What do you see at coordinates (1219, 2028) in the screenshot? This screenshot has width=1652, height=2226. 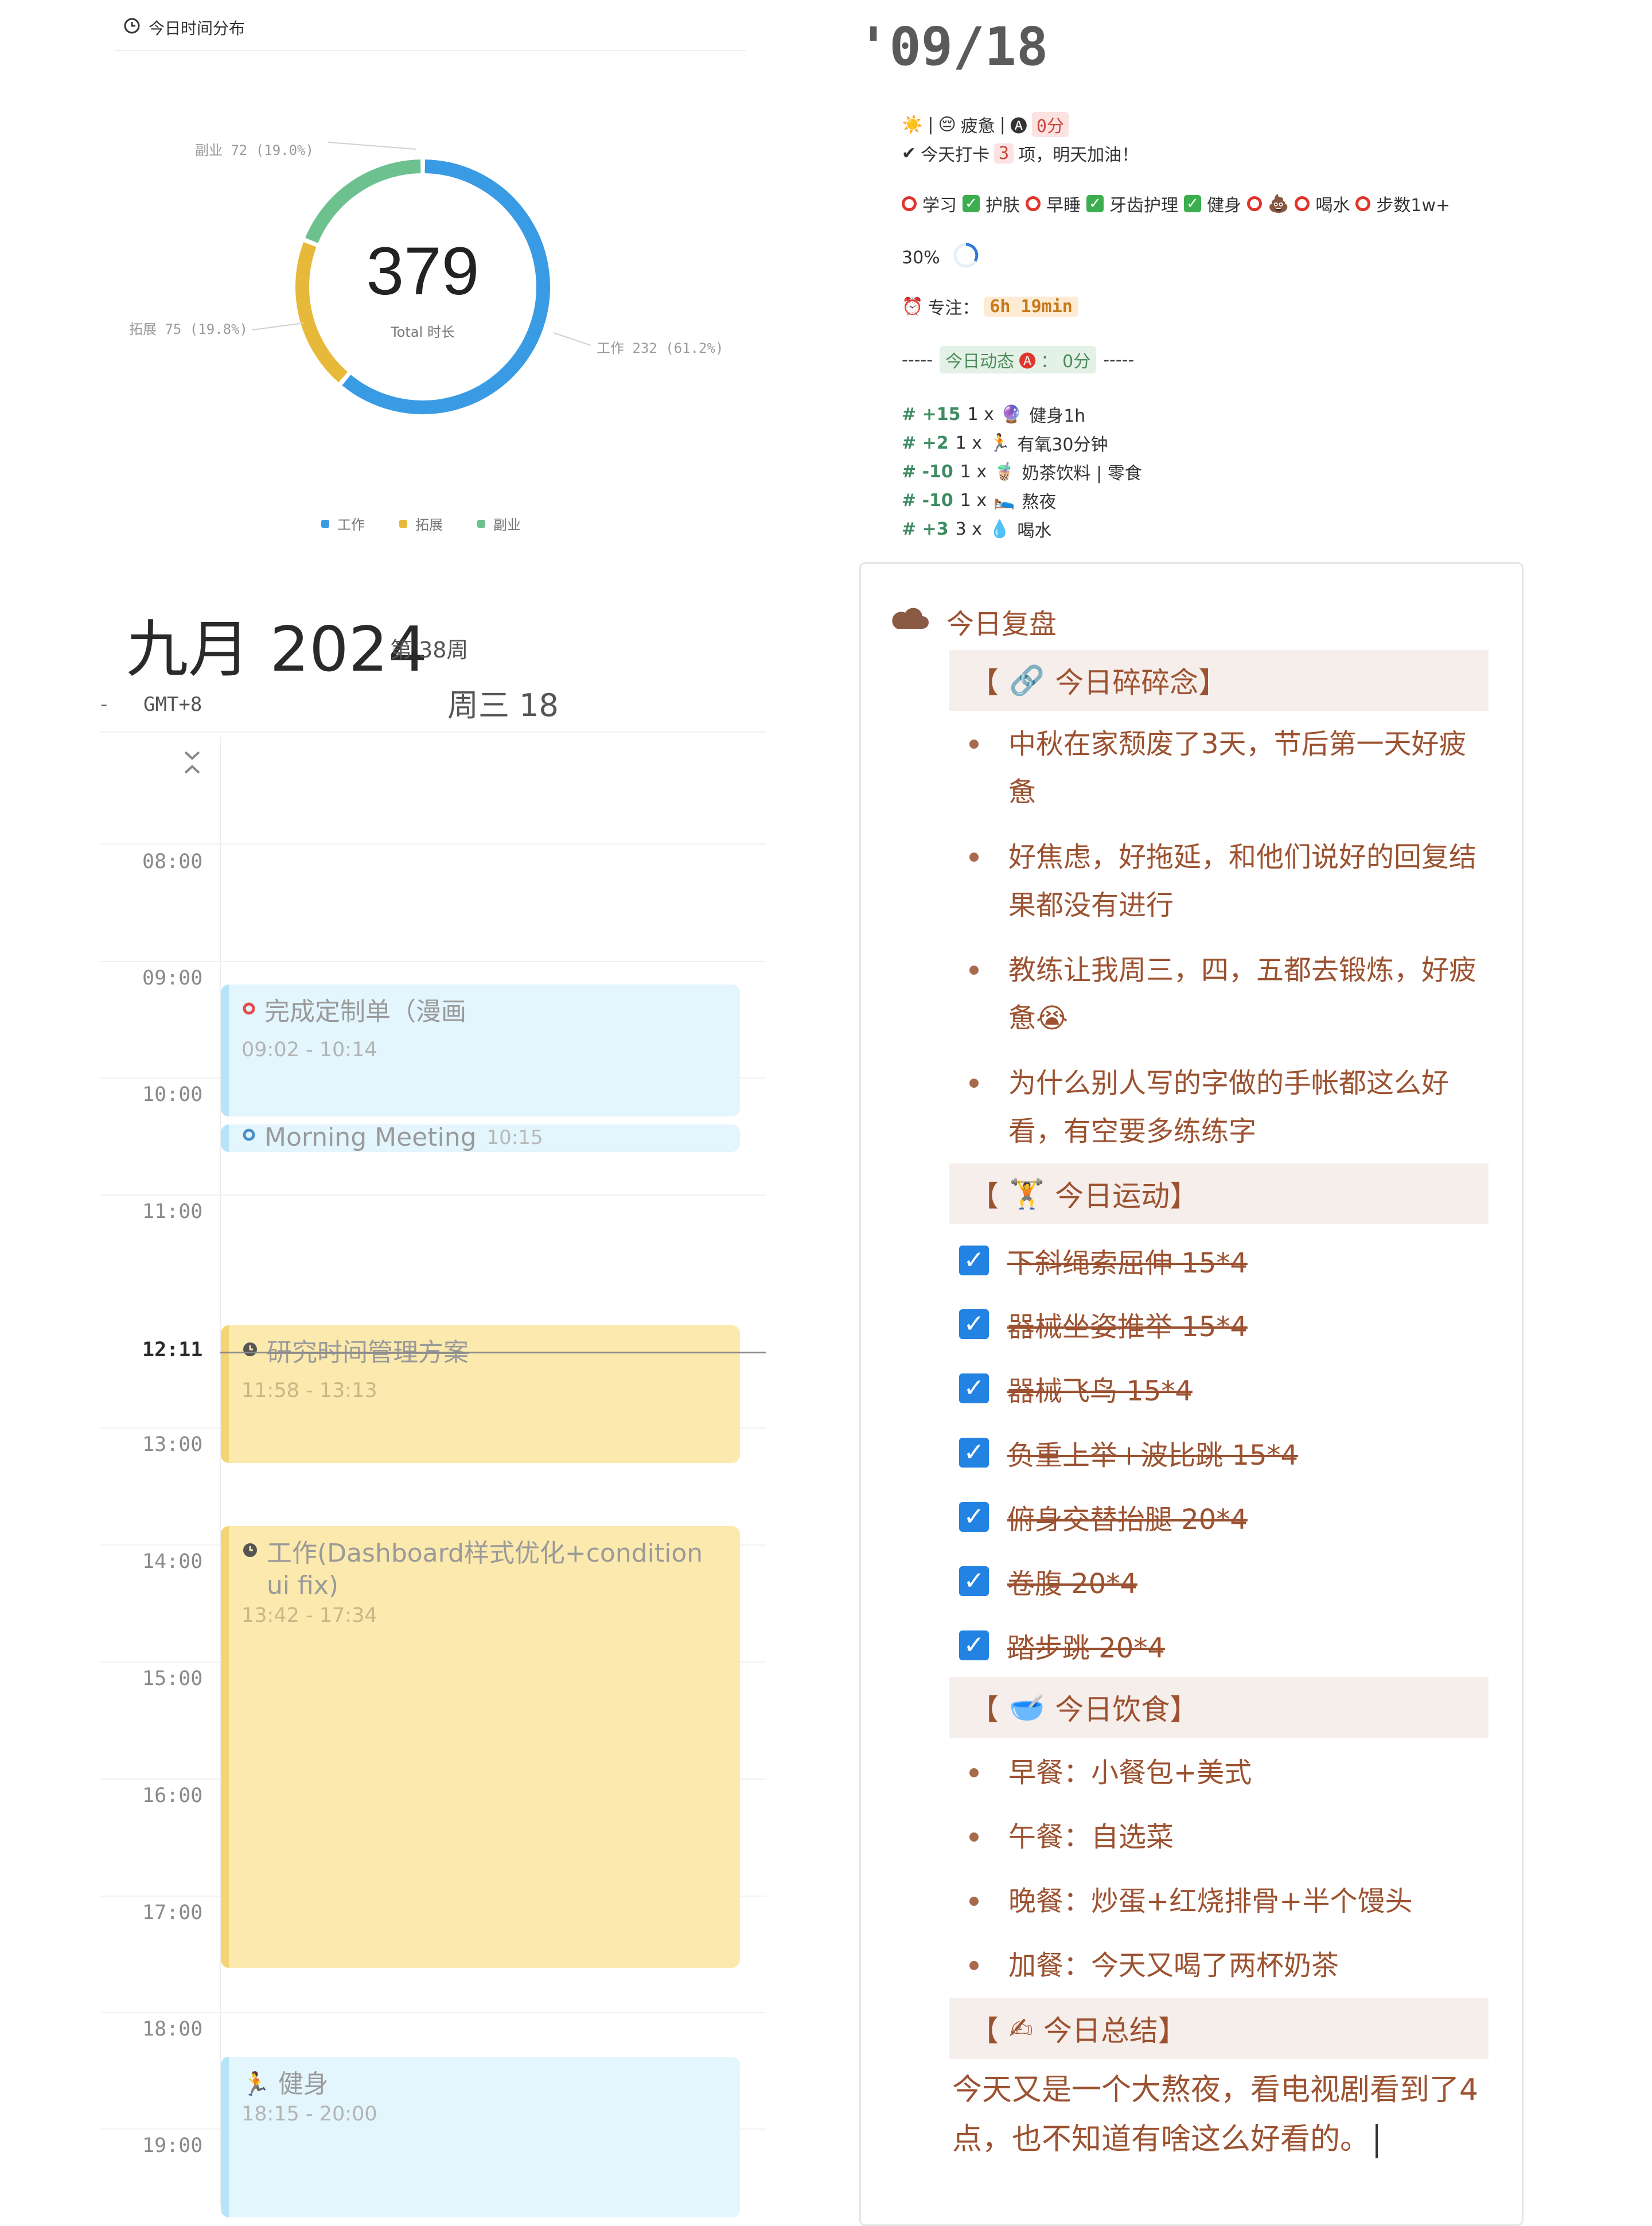 I see `section-summary: 【 ✍ 今日总结】` at bounding box center [1219, 2028].